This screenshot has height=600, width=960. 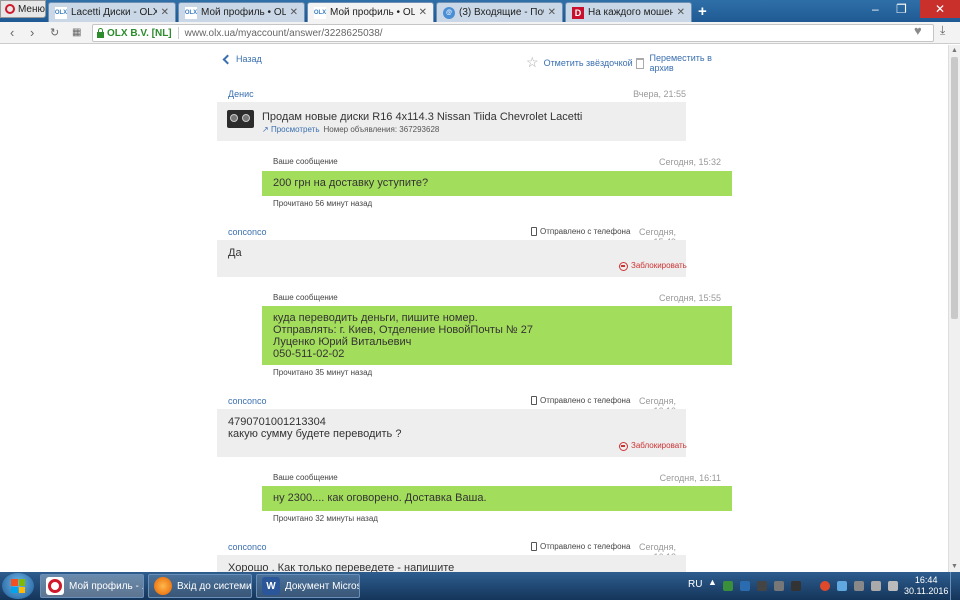 I want to click on minimize-icon: –, so click(x=875, y=9).